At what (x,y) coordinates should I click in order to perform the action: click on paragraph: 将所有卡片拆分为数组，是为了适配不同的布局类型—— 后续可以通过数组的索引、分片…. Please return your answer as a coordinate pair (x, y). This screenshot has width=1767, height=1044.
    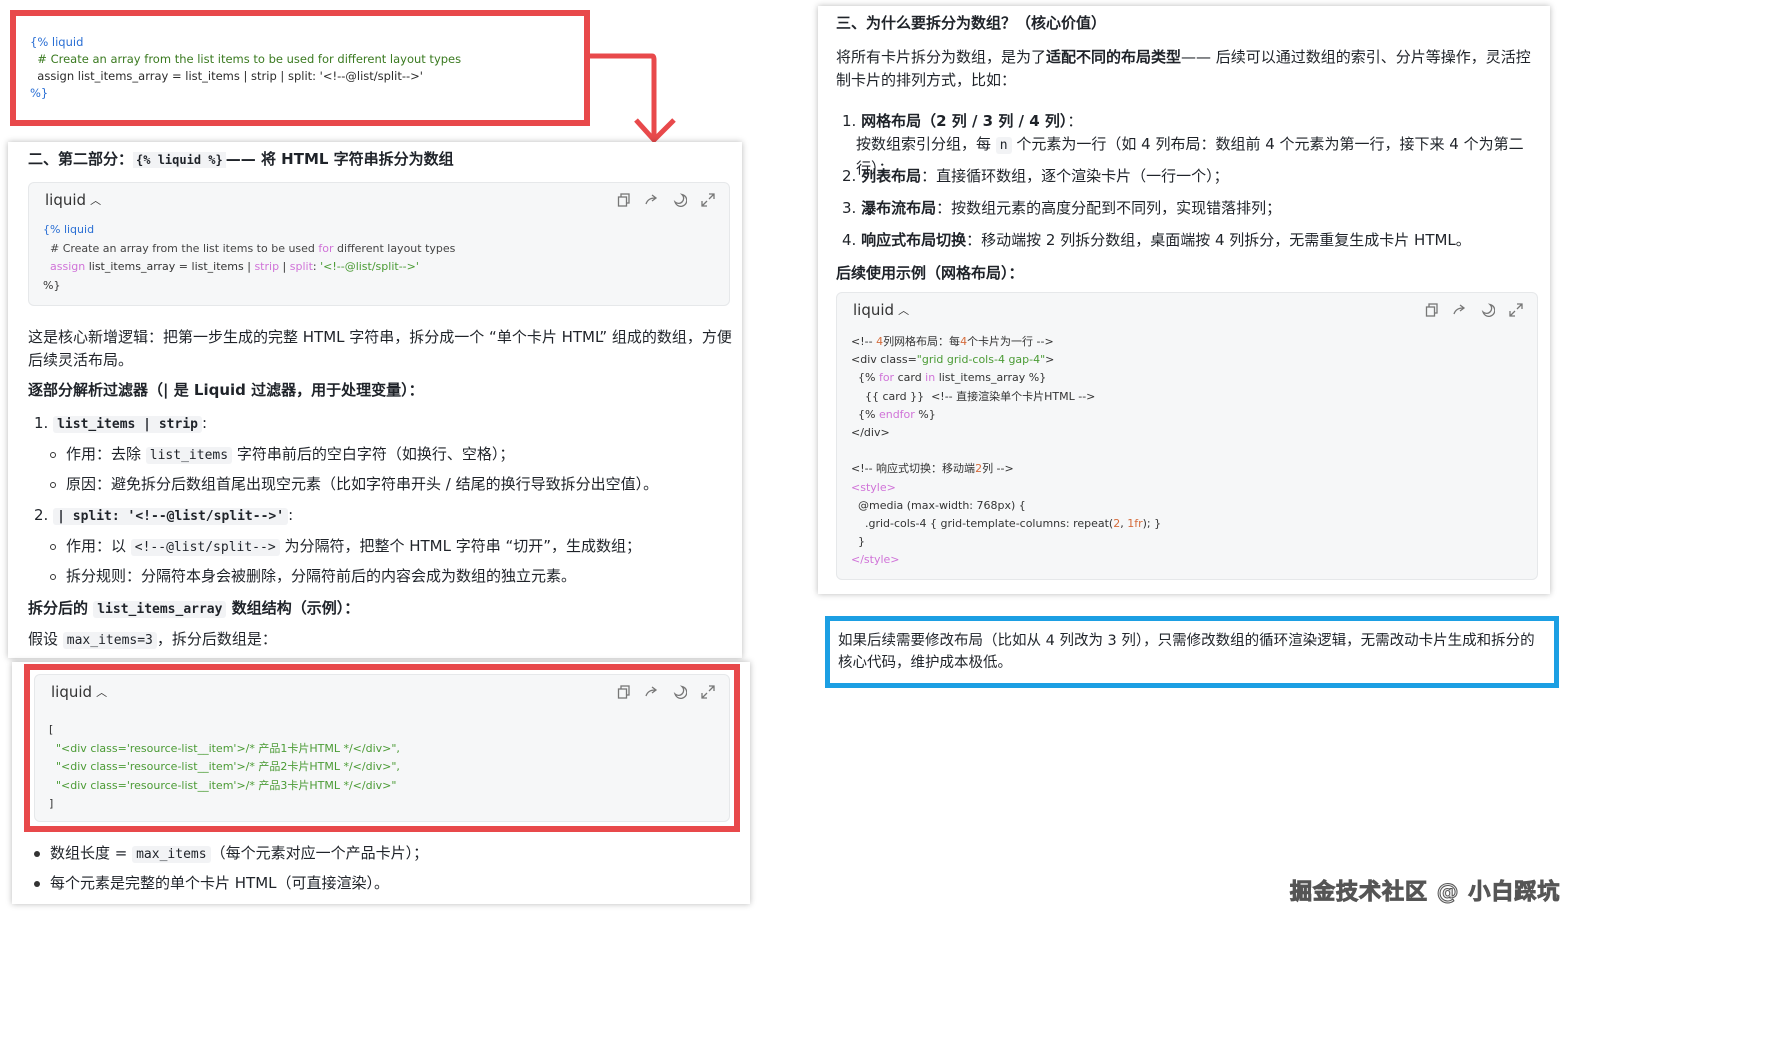
    Looking at the image, I should click on (1183, 68).